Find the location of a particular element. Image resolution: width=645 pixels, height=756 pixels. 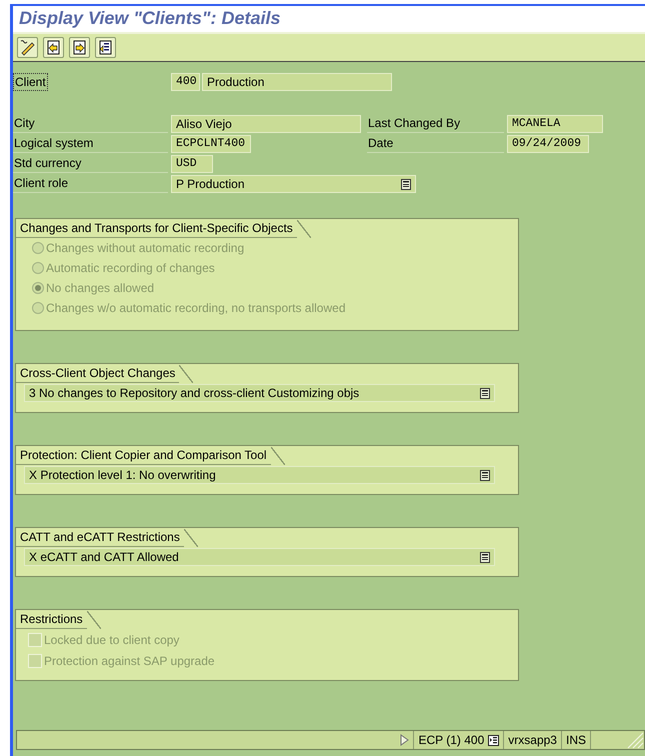

dropdown-field: X eCATT and CATT Allowed is located at coordinates (259, 557).